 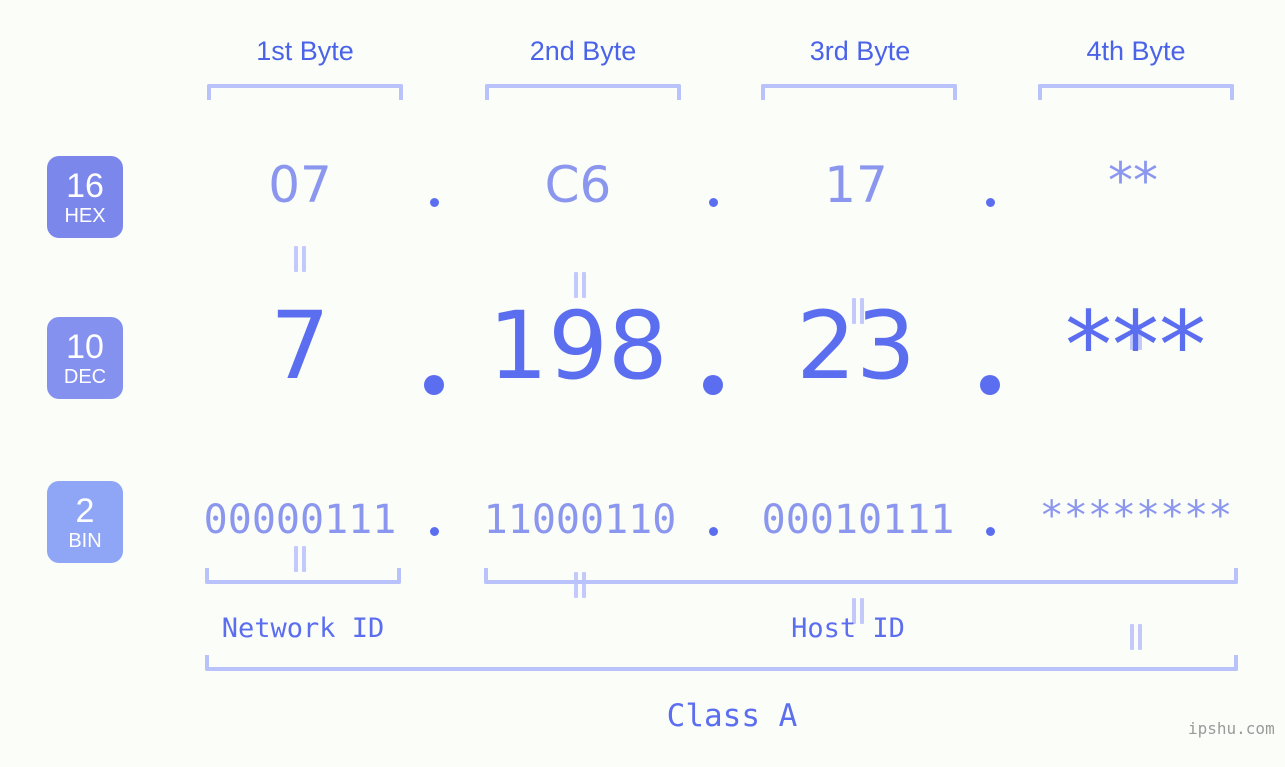 What do you see at coordinates (85, 185) in the screenshot?
I see `radix-badge-hex-base: 16` at bounding box center [85, 185].